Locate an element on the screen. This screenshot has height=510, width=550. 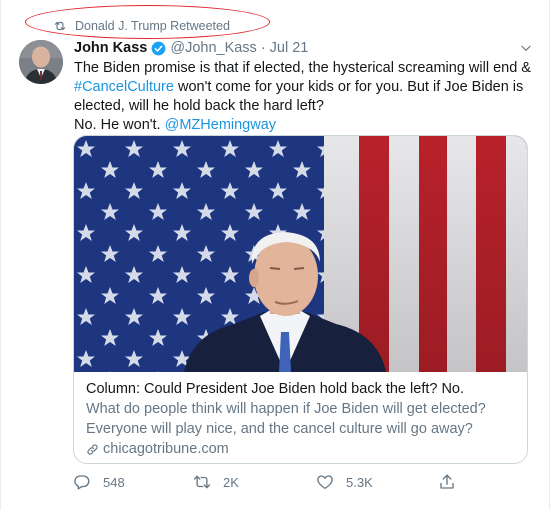
chevron-down-icon is located at coordinates (526, 48).